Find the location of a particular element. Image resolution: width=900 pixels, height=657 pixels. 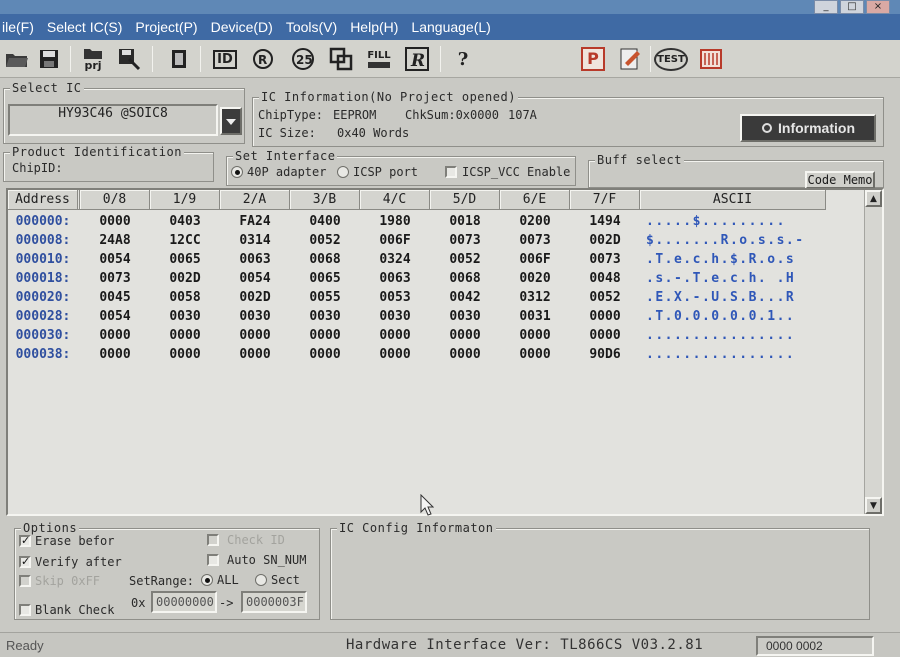

icsp-vcc-checkbox: ICSP_VCC Enable is located at coordinates (507, 172).